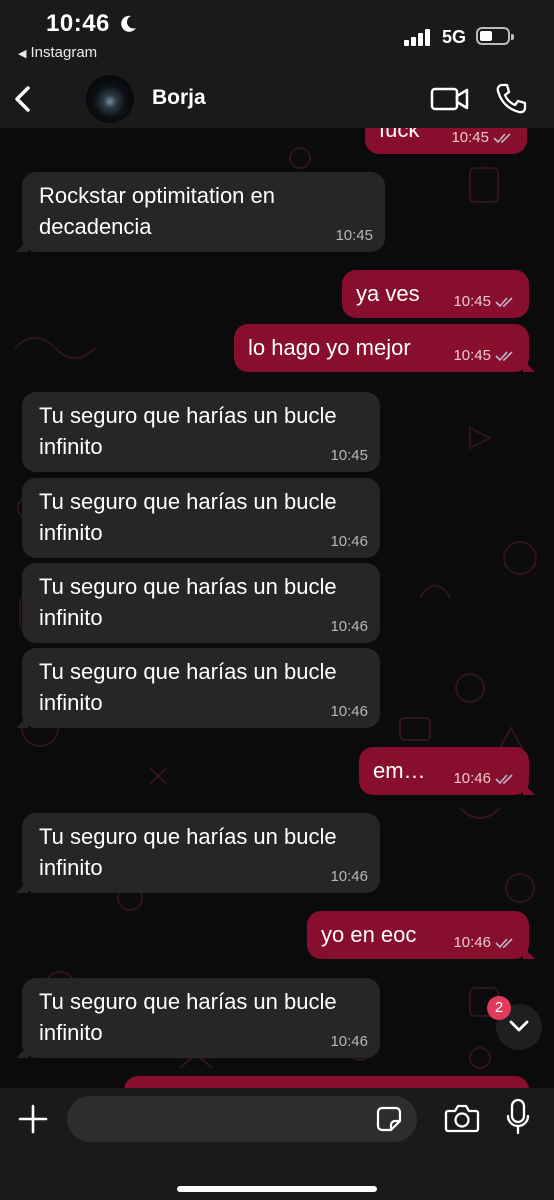 The height and width of the screenshot is (1200, 554). I want to click on chevron-down-icon, so click(519, 1026).